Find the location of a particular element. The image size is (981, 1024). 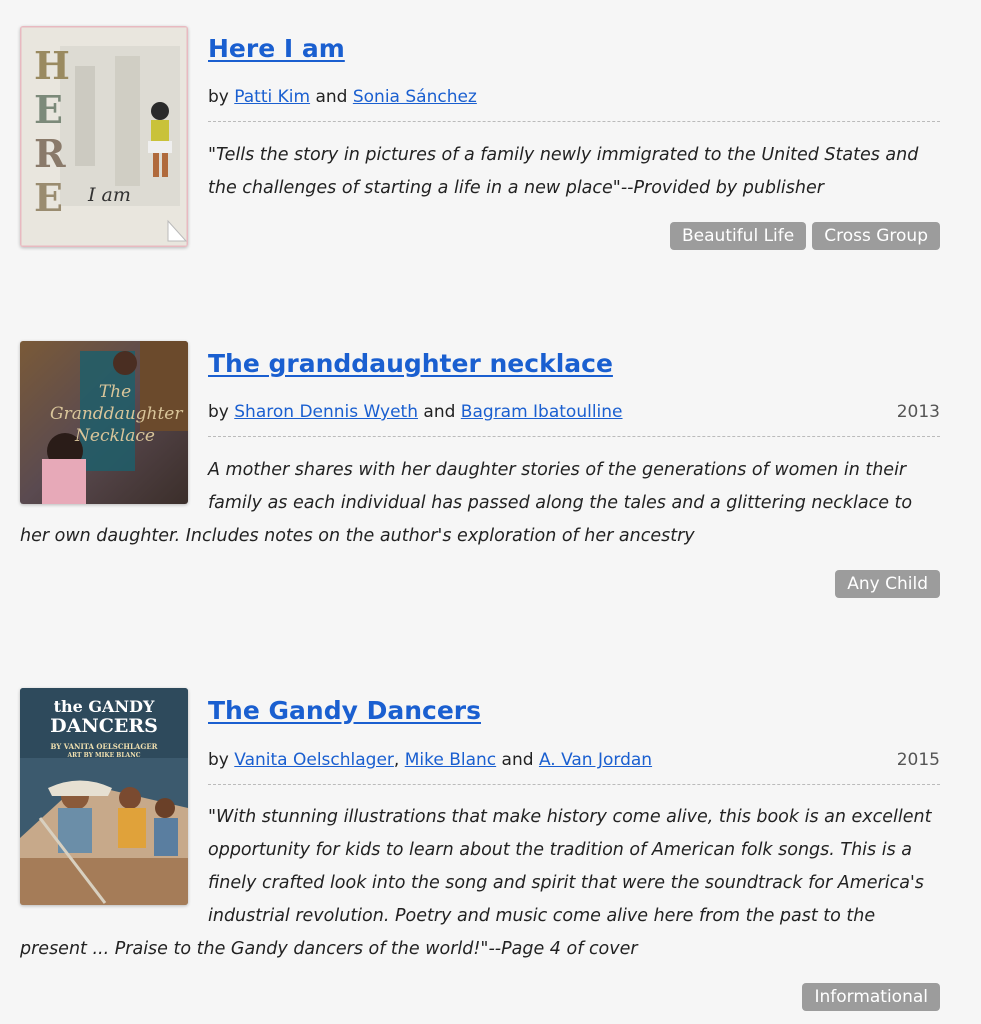

tag-list: Informational is located at coordinates (871, 997).